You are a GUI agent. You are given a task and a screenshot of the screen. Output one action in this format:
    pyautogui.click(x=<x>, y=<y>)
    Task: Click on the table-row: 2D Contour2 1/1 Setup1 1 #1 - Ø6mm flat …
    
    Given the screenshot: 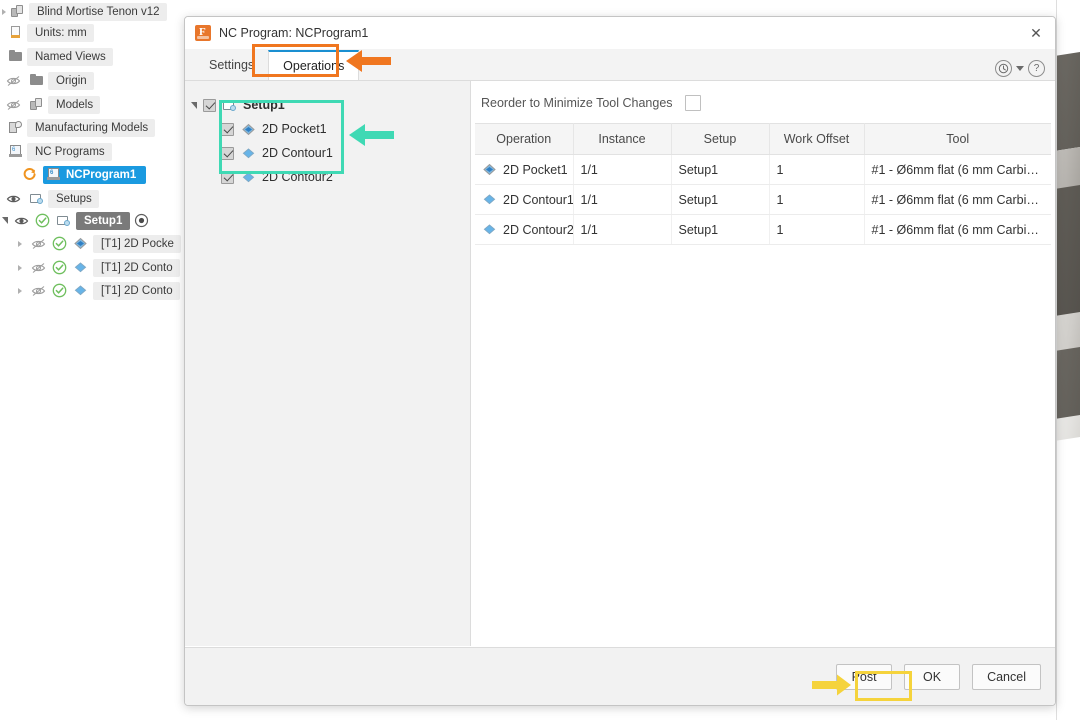 What is the action you would take?
    pyautogui.click(x=763, y=229)
    